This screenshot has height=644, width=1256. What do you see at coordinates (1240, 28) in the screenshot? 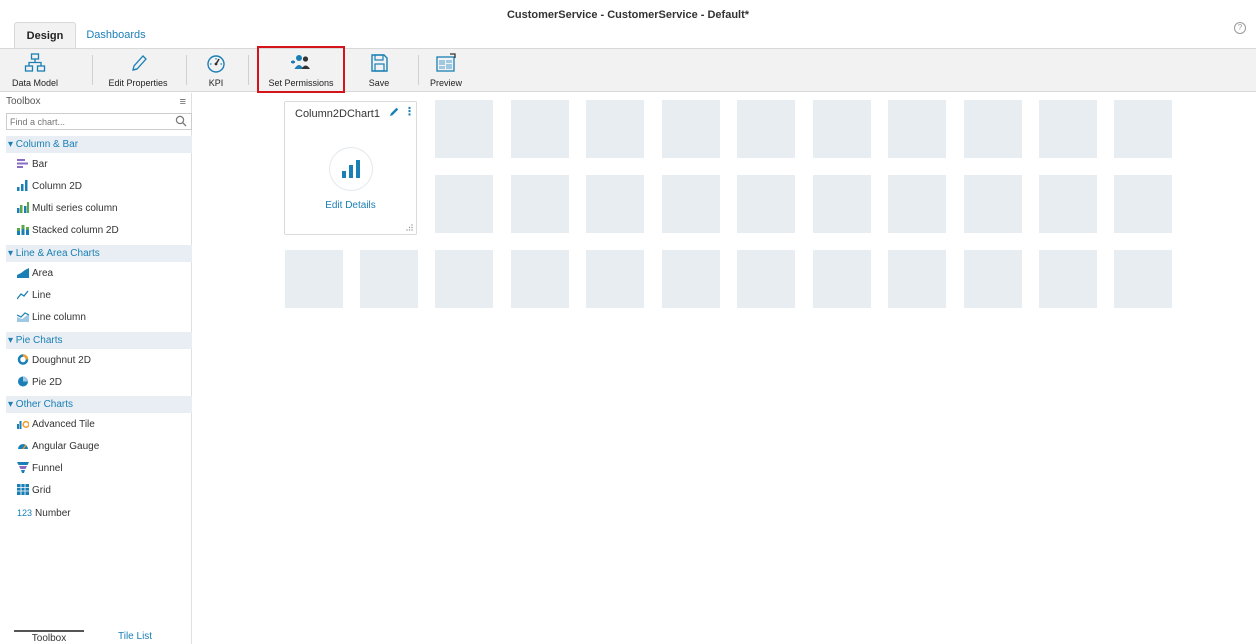
I see `help-icon: ?` at bounding box center [1240, 28].